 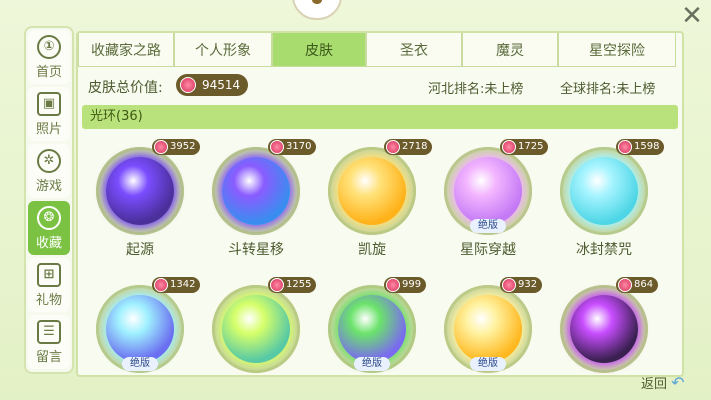 I want to click on price-badge: 3170, so click(x=292, y=147).